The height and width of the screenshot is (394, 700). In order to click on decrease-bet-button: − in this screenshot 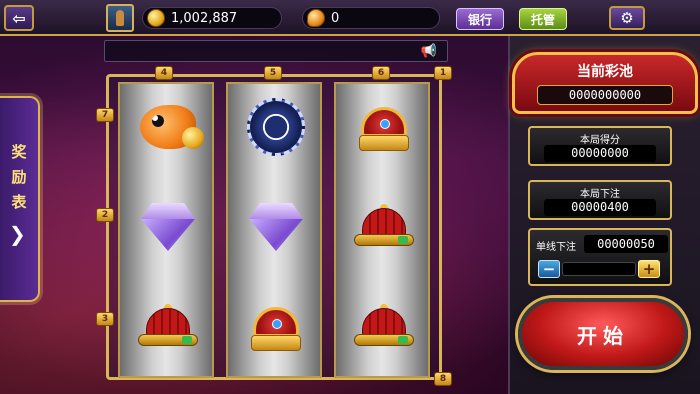, I will do `click(549, 269)`.